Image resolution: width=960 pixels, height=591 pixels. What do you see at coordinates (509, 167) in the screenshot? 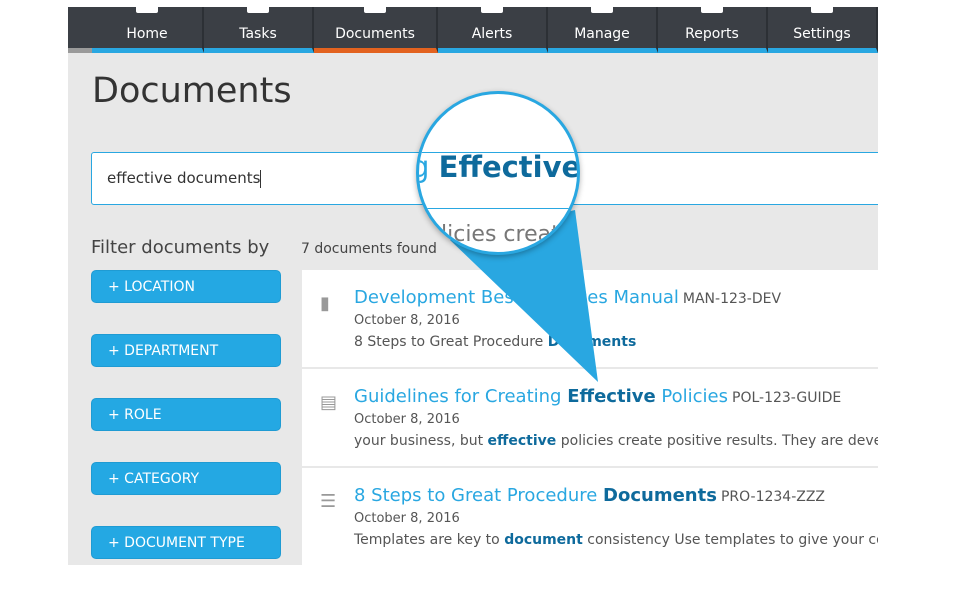
I see `lens-highlight: Effective` at bounding box center [509, 167].